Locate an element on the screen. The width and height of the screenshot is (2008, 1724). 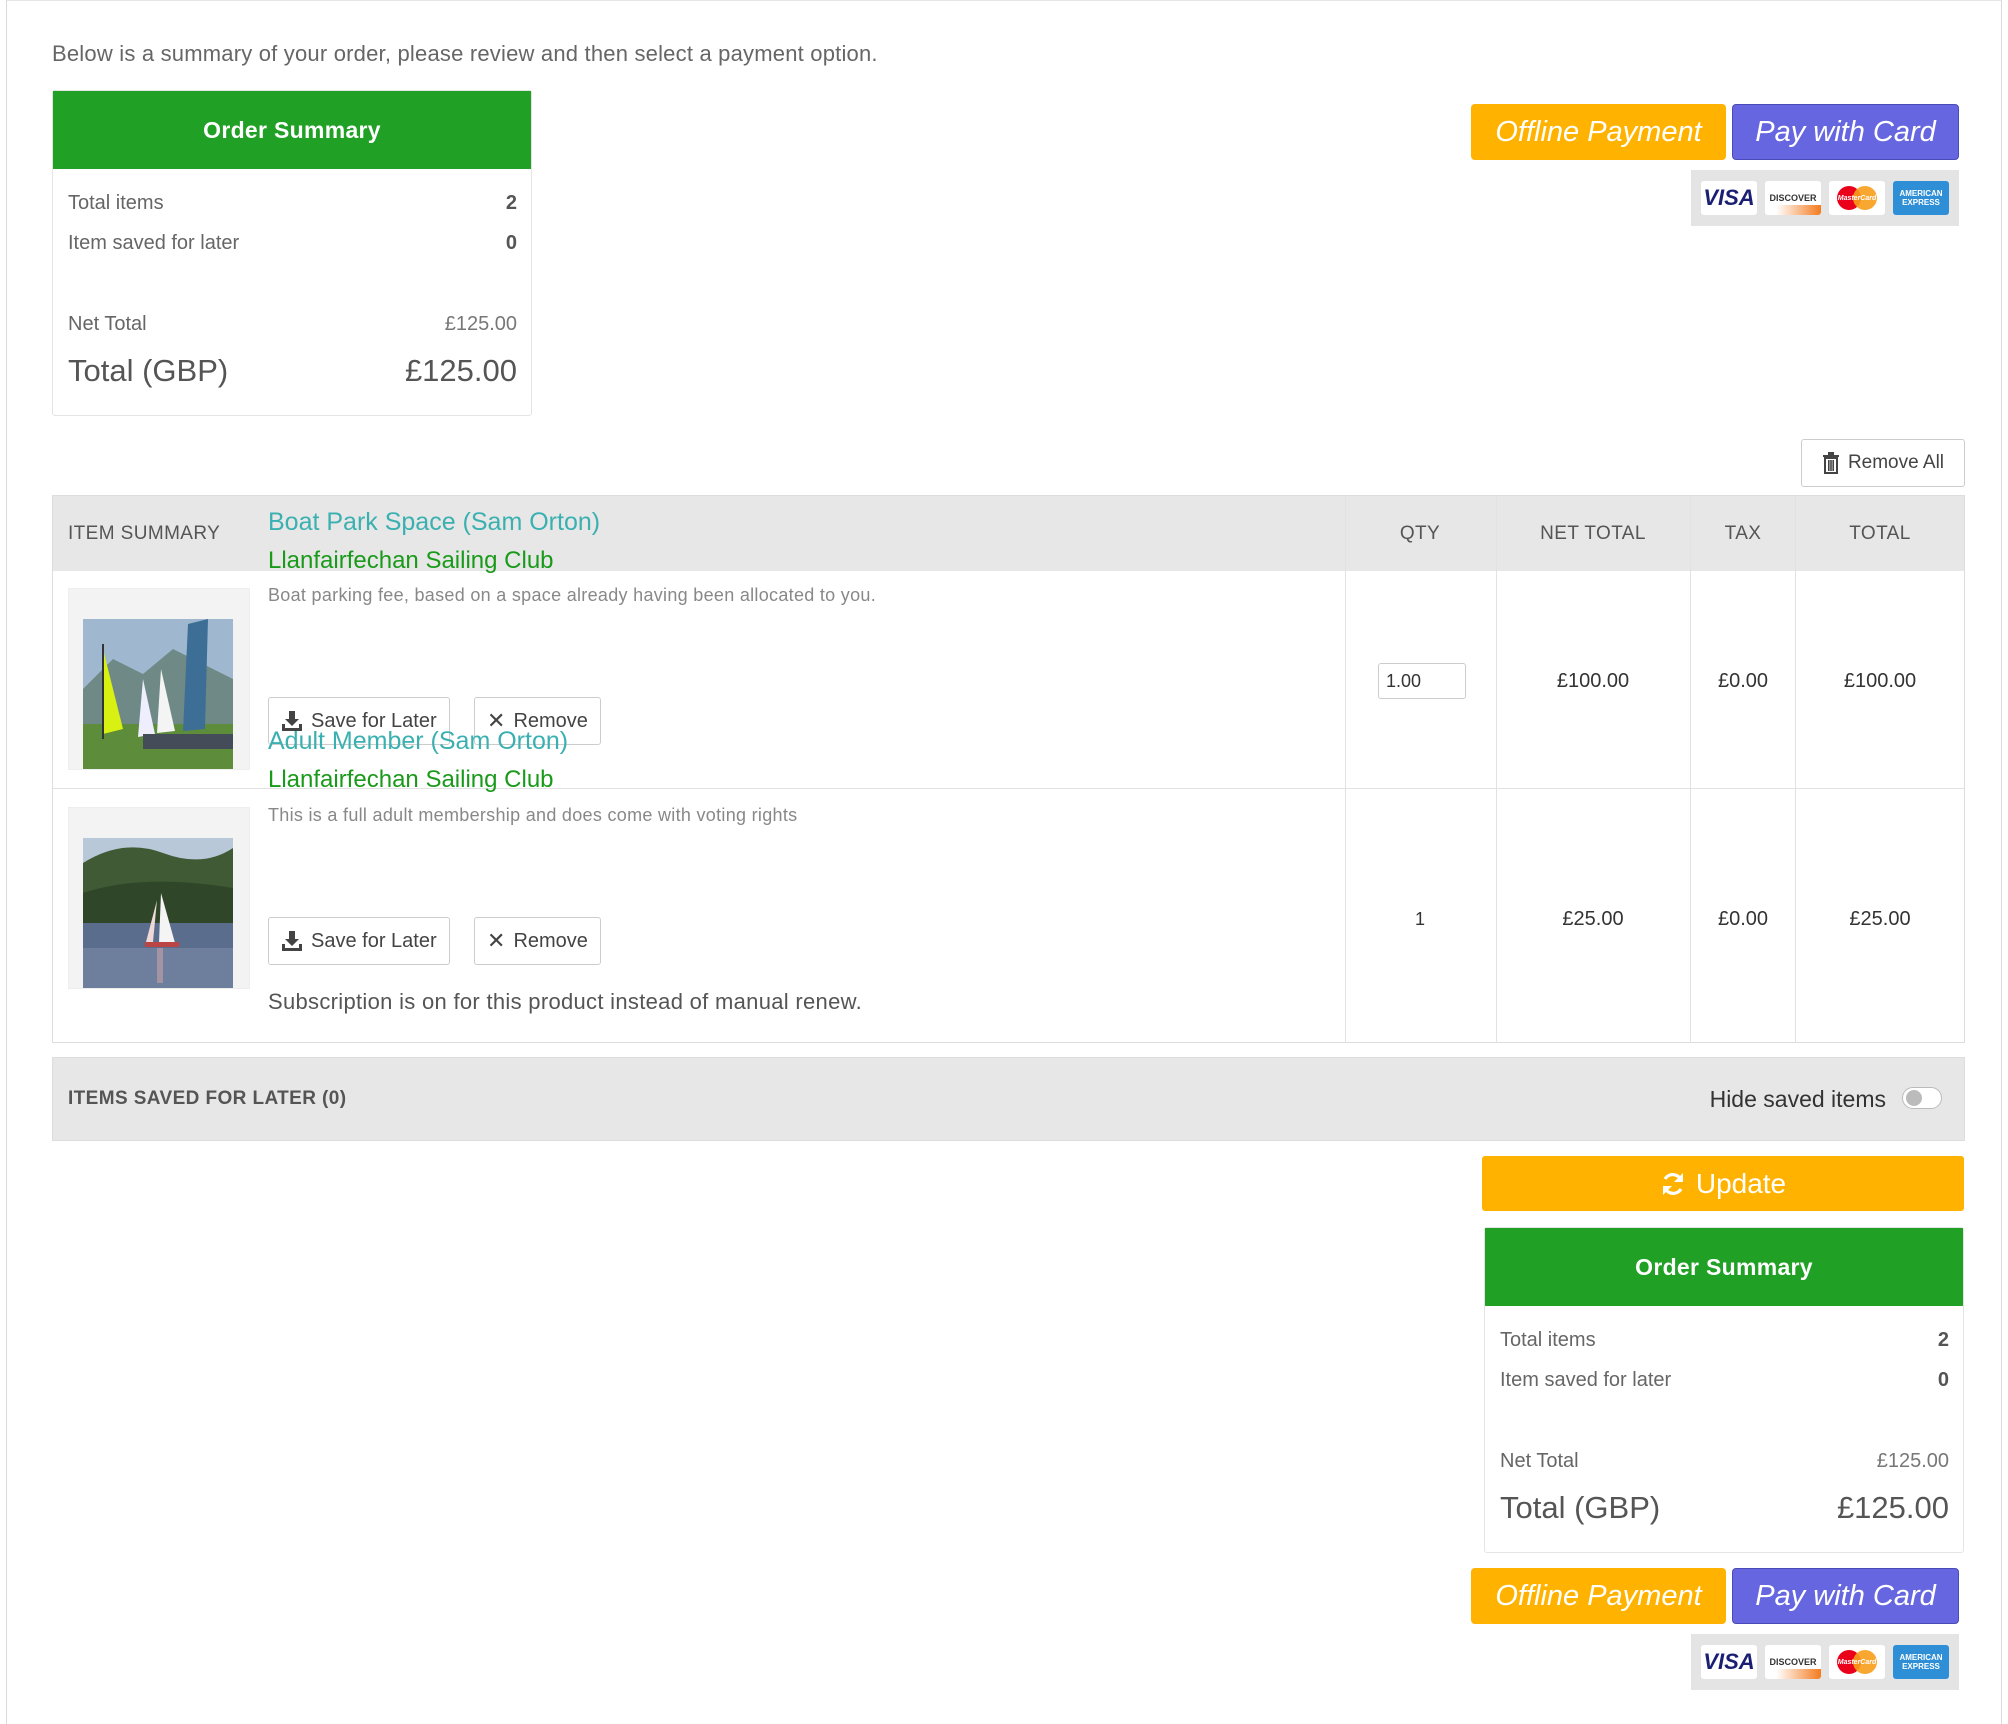
close-icon: ✕ is located at coordinates (496, 940).